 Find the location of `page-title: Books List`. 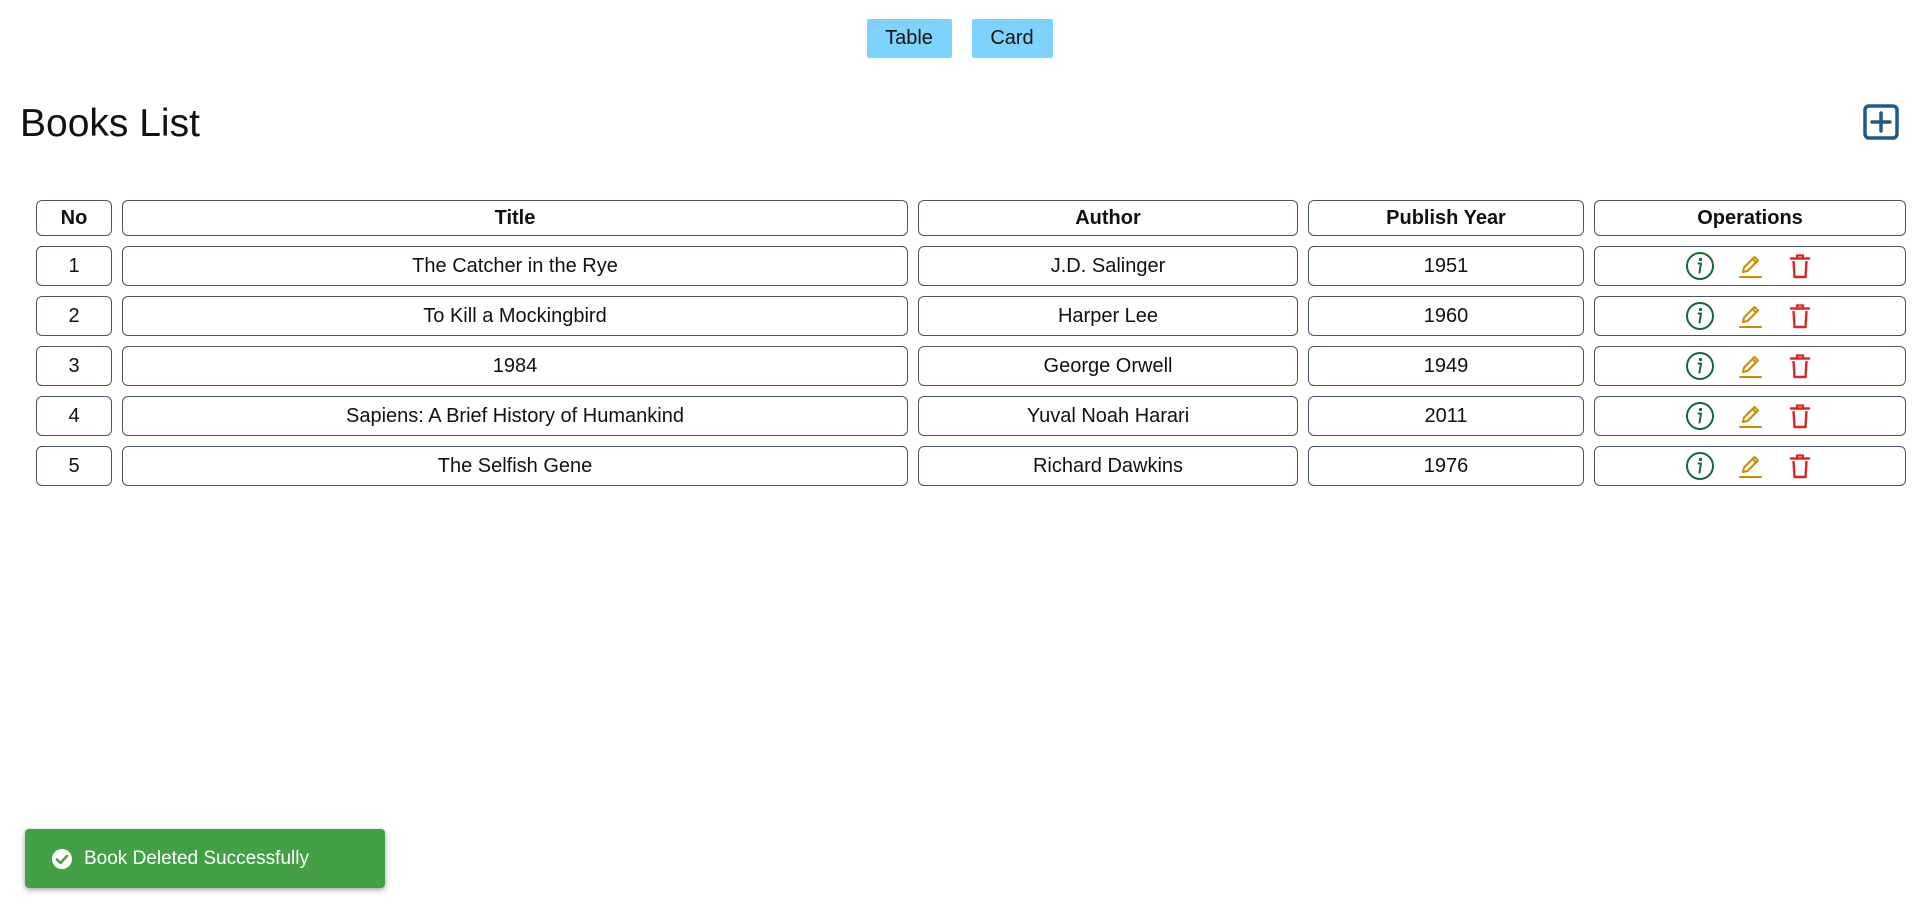

page-title: Books List is located at coordinates (110, 123).